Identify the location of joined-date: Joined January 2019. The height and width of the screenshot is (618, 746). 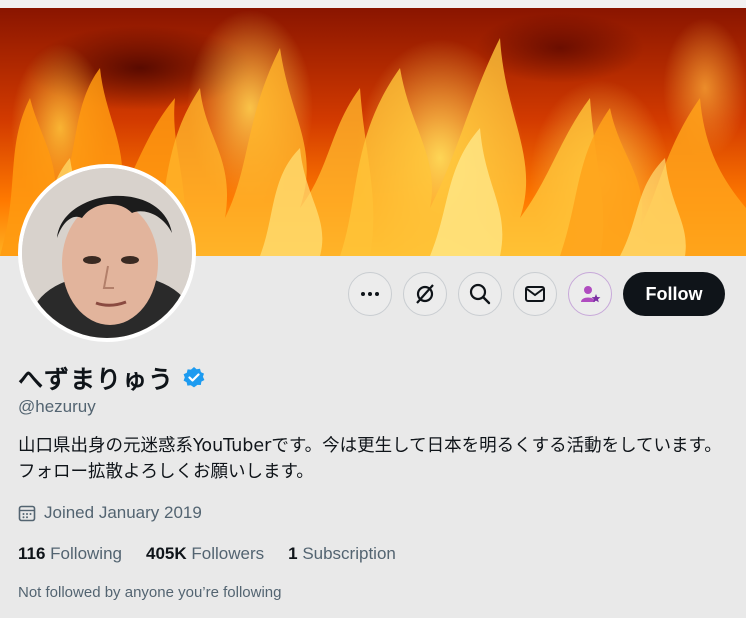
(110, 513).